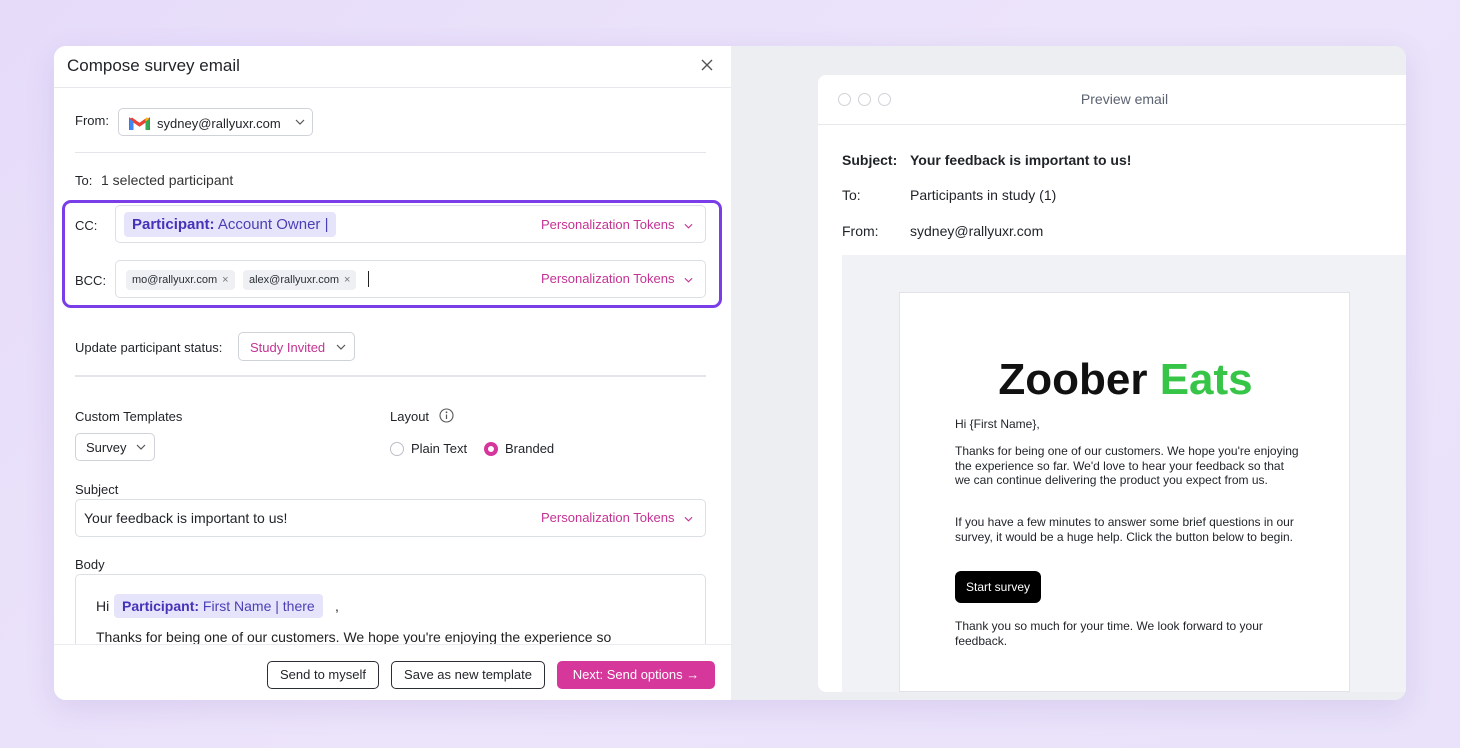 This screenshot has width=1460, height=748. Describe the element at coordinates (1021, 160) in the screenshot. I see `preview-subject-value: Your feedback is important to us!` at that location.